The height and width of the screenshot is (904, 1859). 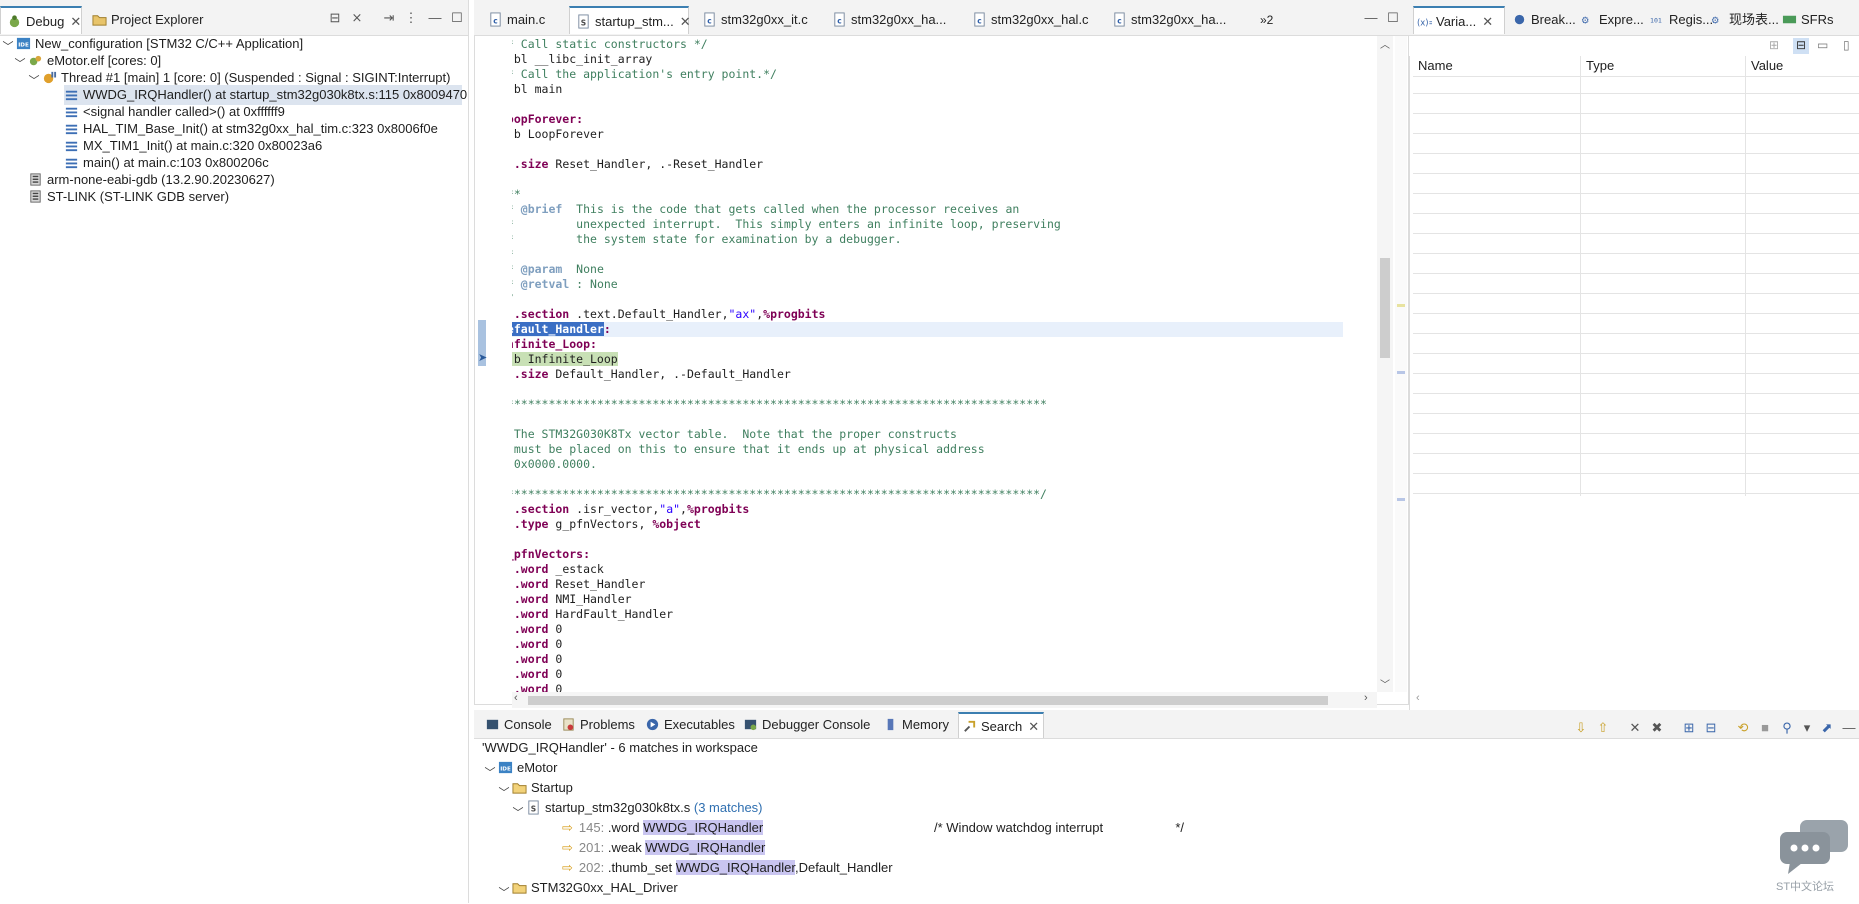 What do you see at coordinates (927, 299) in the screenshot?
I see `code-line: 111*/` at bounding box center [927, 299].